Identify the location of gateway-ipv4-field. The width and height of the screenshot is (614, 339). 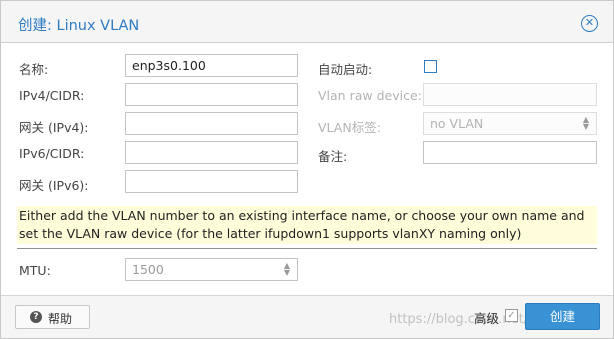
(211, 123).